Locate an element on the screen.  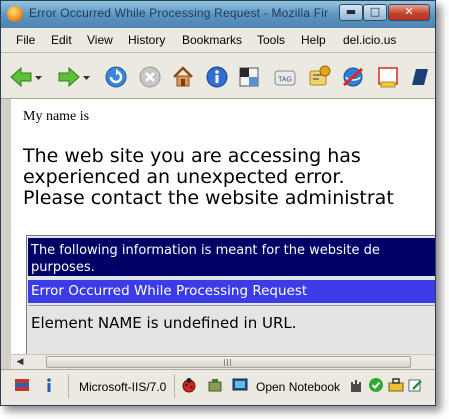
menu-help: Help is located at coordinates (313, 40).